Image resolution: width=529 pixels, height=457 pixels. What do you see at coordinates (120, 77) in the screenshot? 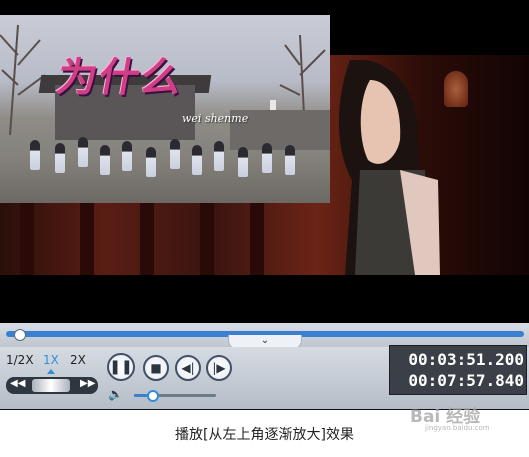
I see `video-overlay-title: 为什么` at bounding box center [120, 77].